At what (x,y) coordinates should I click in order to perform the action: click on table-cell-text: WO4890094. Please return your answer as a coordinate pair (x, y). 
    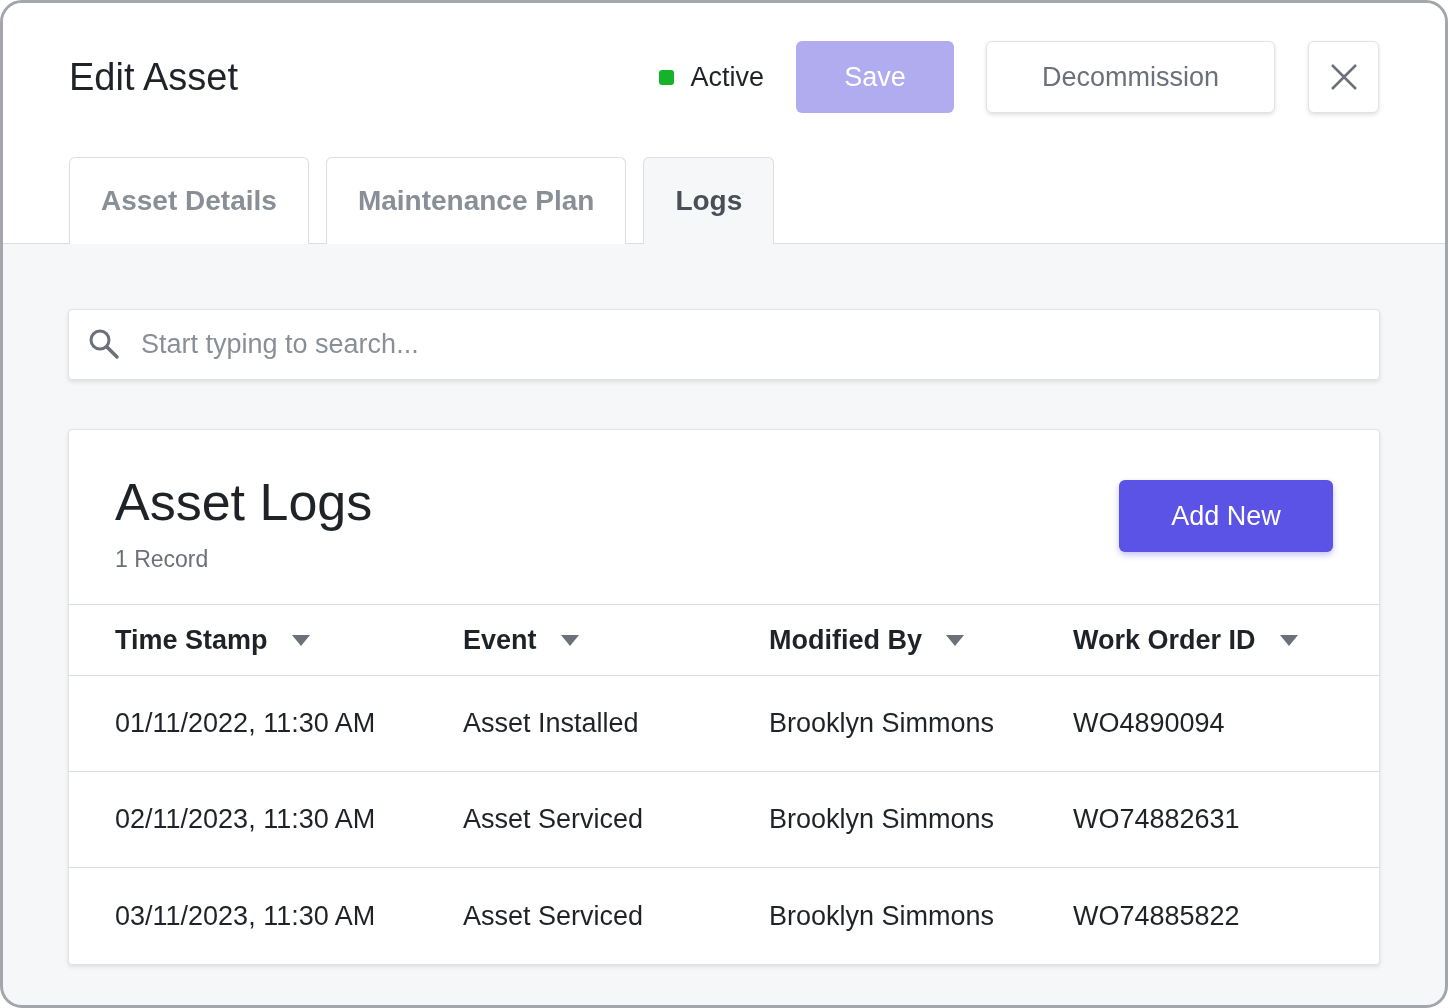
    Looking at the image, I should click on (1149, 724).